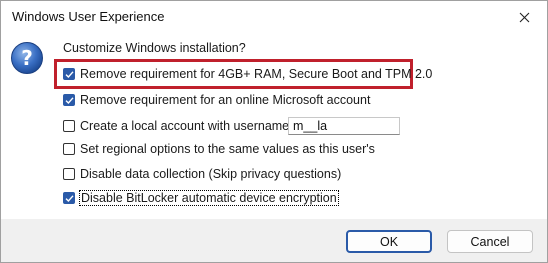 This screenshot has height=263, width=548. Describe the element at coordinates (69, 174) in the screenshot. I see `checkbox-disable-data-collection` at that location.